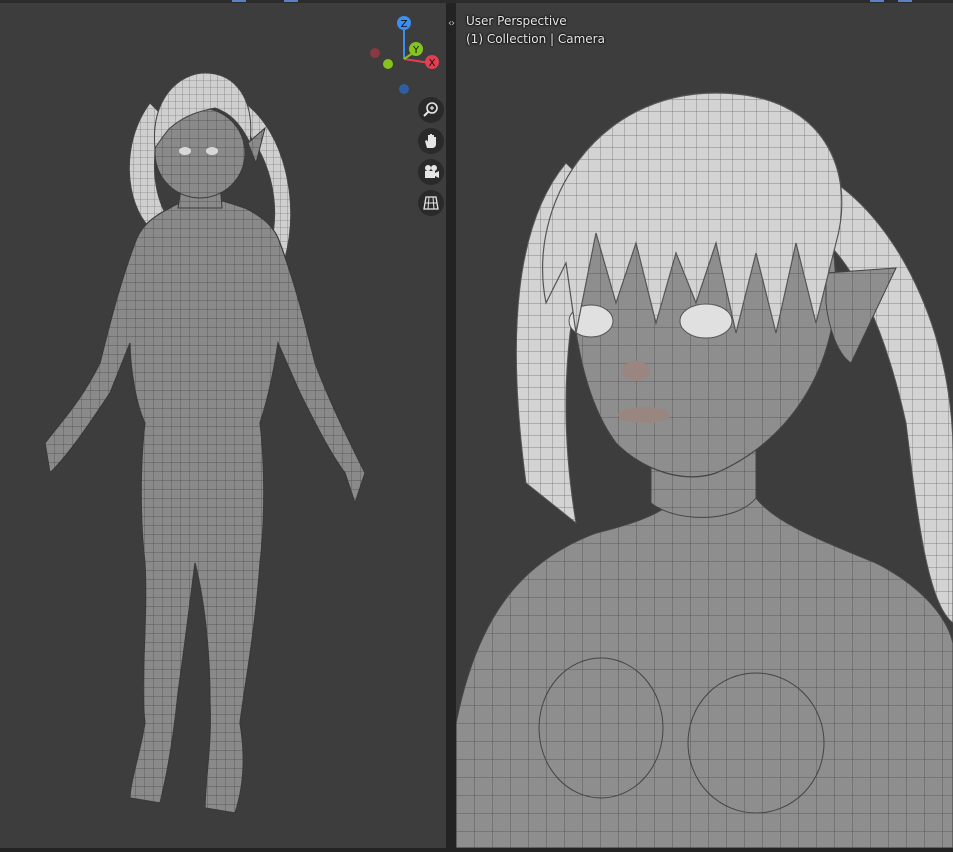  Describe the element at coordinates (404, 56) in the screenshot. I see `navigation-gizmo: Z Y X` at that location.